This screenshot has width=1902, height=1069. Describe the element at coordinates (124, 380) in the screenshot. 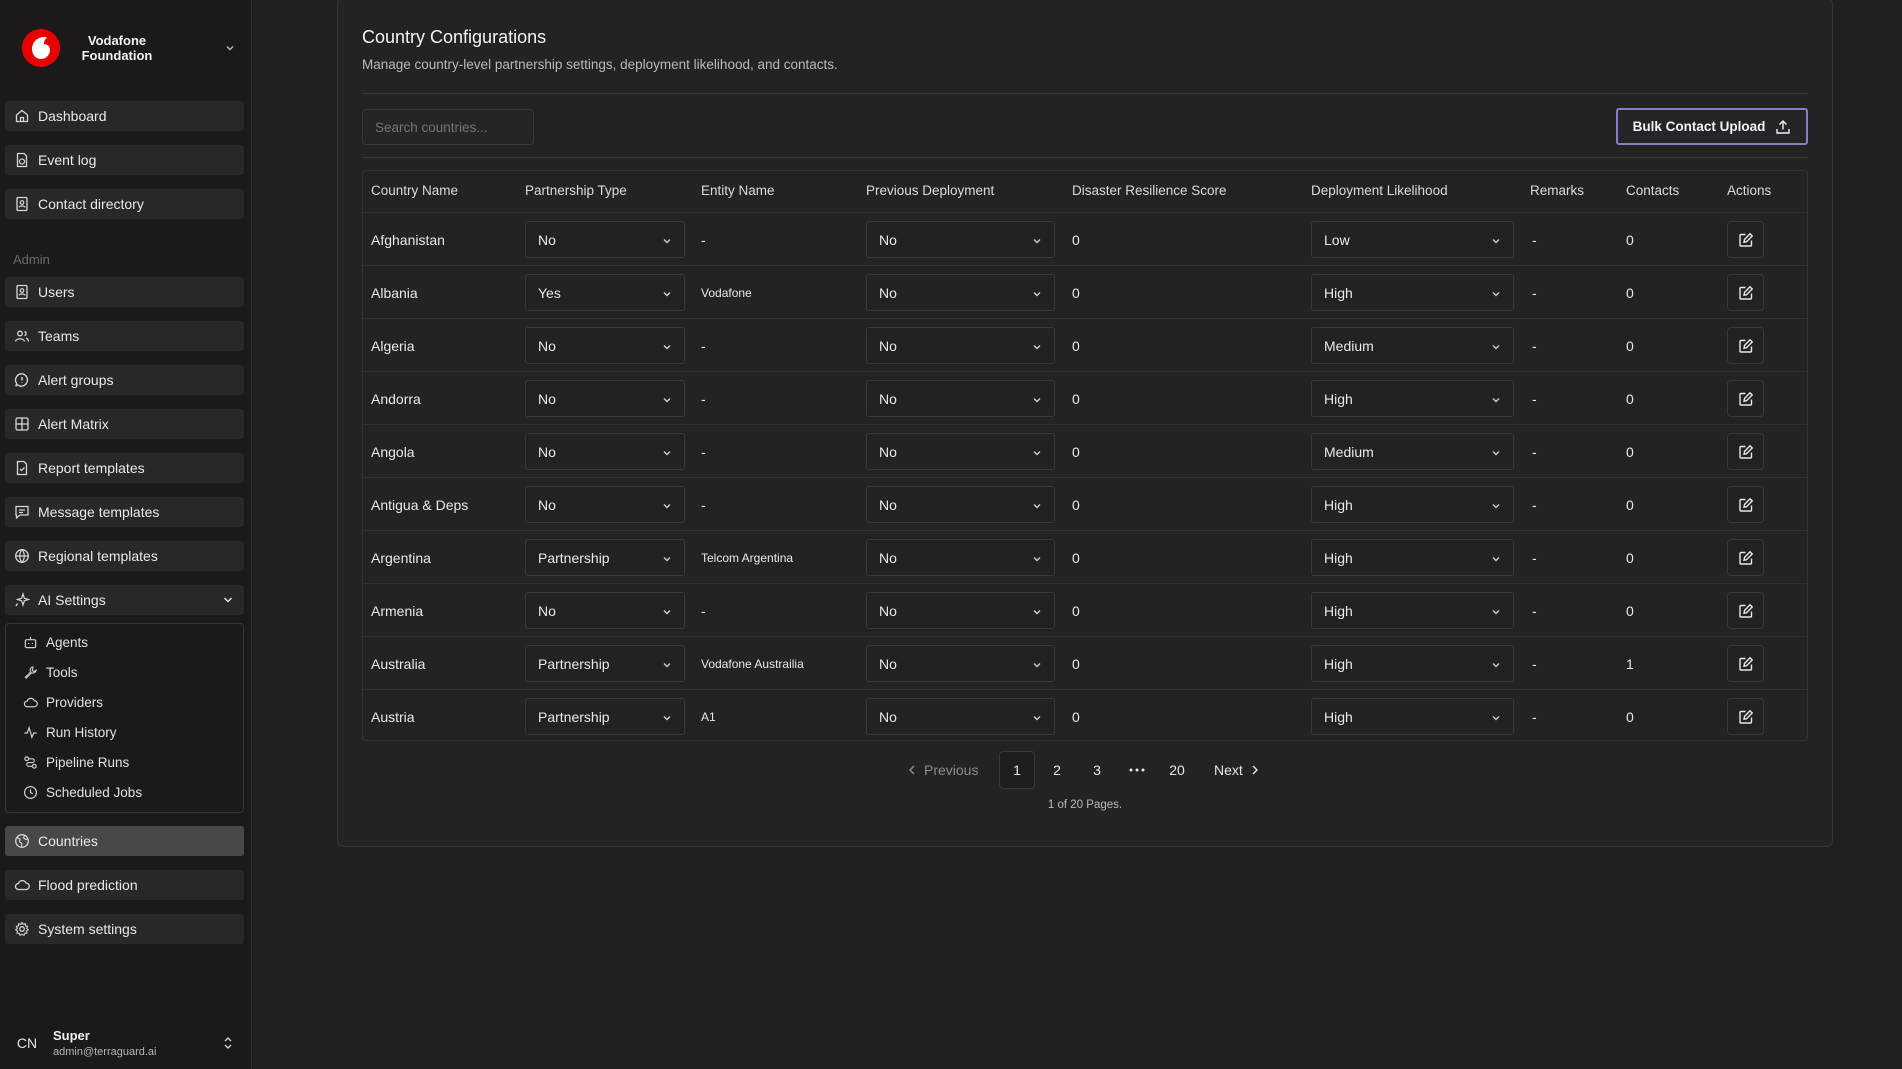

I see `sidebar-item-alert-groups: Alert groups` at that location.